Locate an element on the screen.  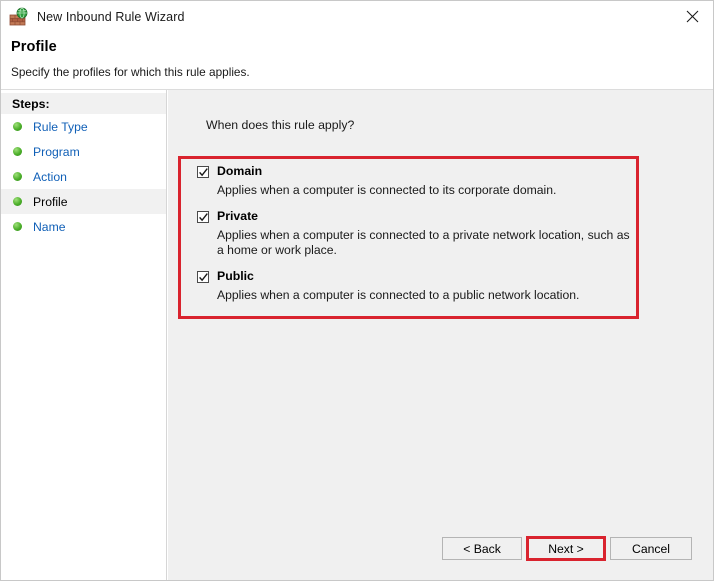
steps-heading-label: Steps: is located at coordinates (31, 103).